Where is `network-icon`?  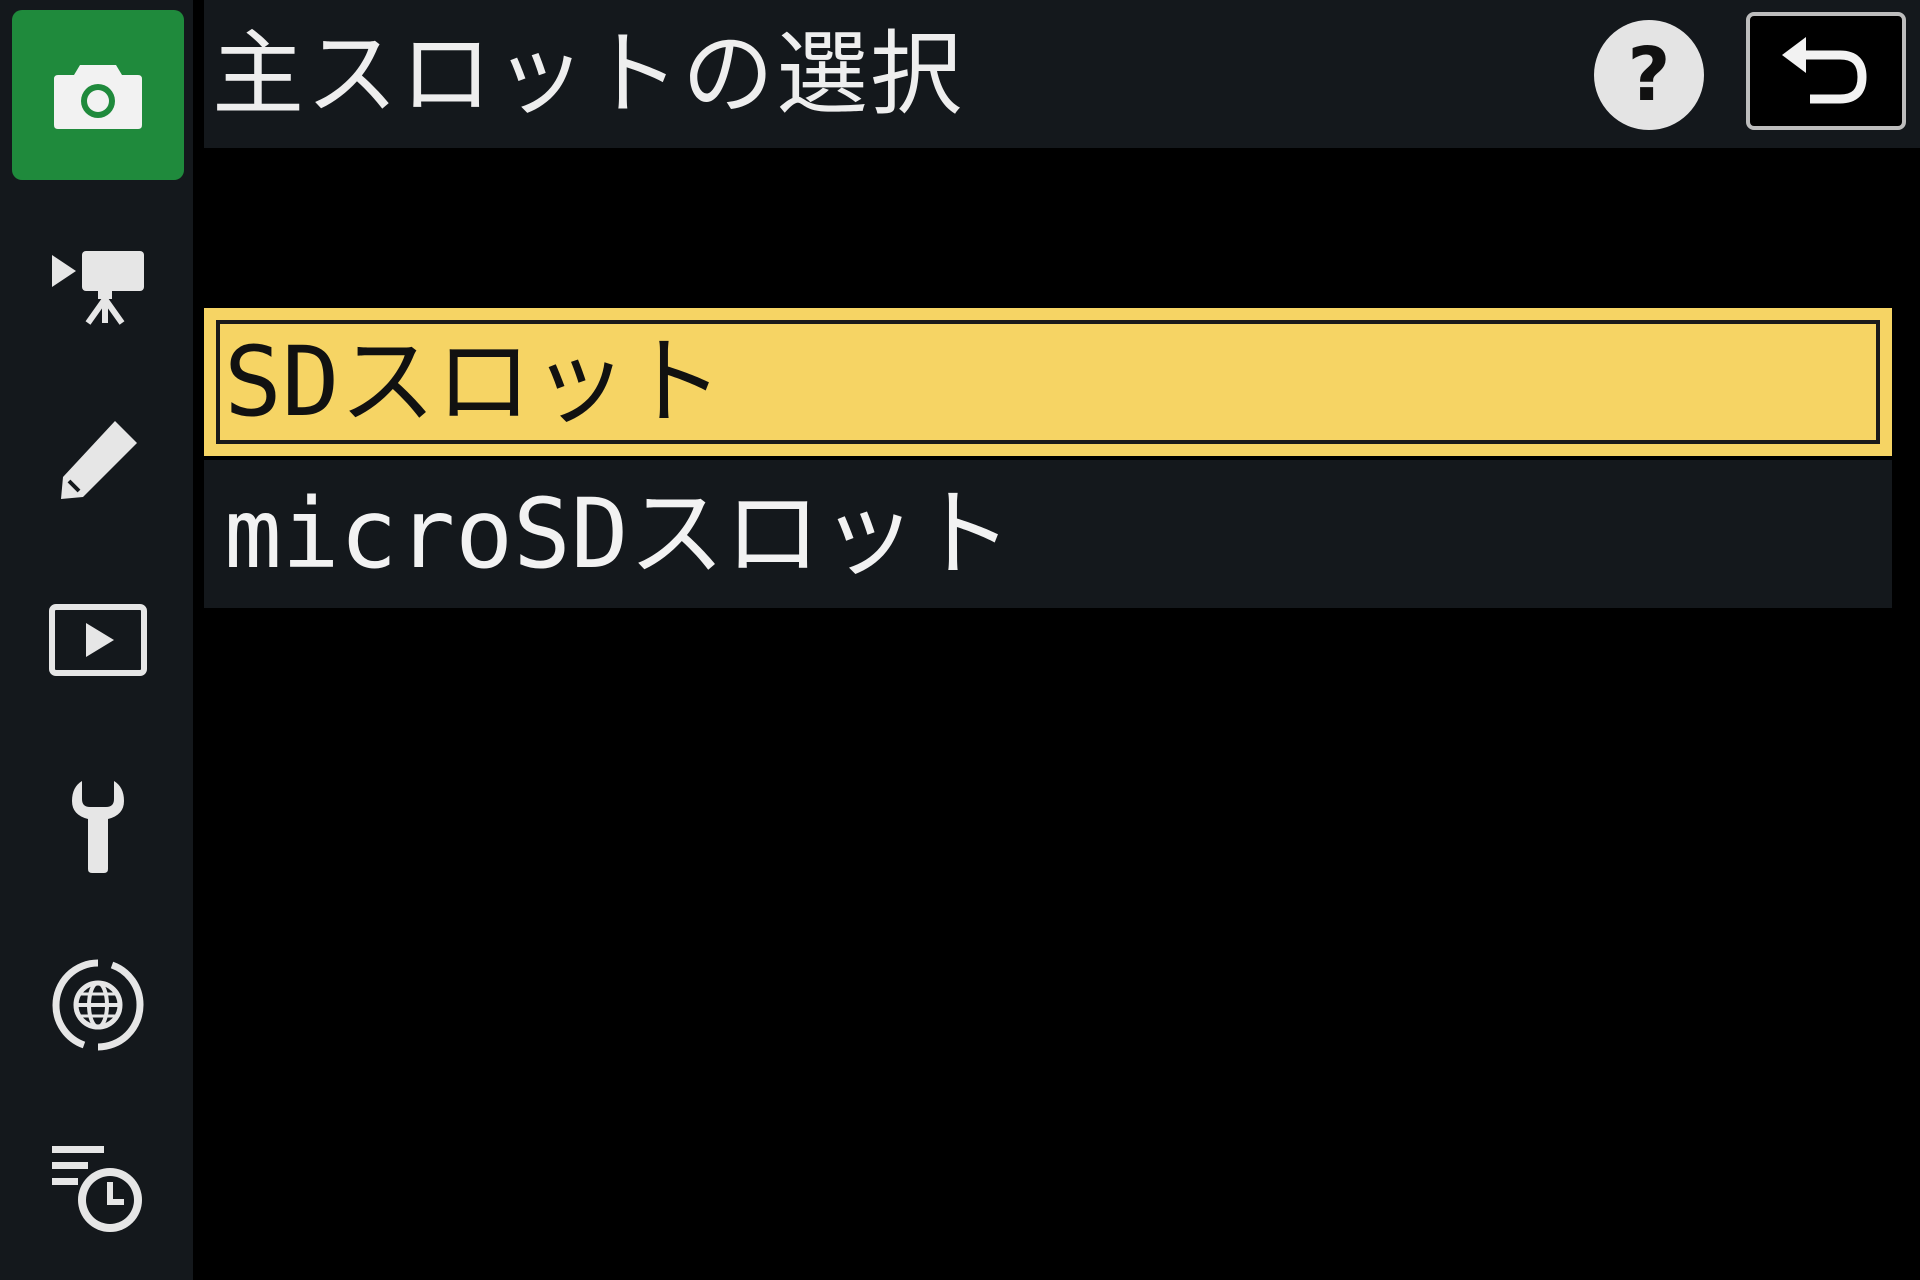
network-icon is located at coordinates (98, 1005).